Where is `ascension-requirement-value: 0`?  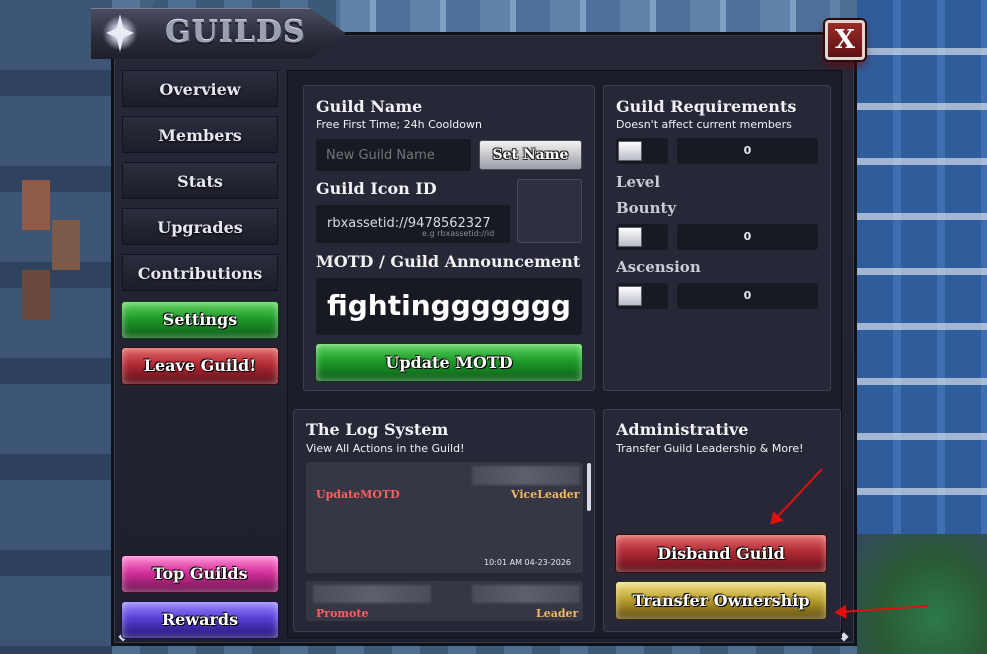
ascension-requirement-value: 0 is located at coordinates (747, 296).